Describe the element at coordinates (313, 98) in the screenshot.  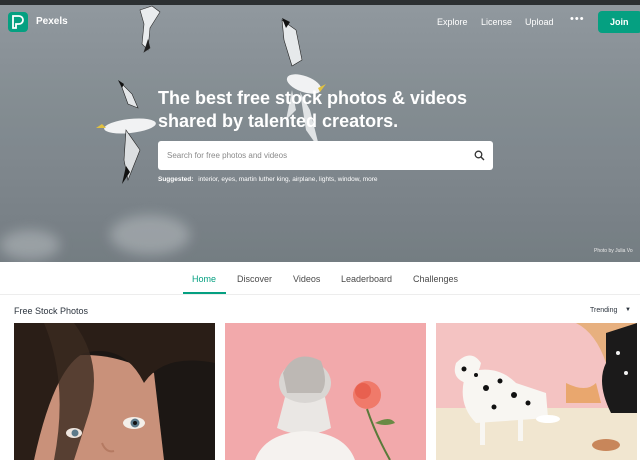
I see `headline-line-1: The best free stock photos & videos` at that location.